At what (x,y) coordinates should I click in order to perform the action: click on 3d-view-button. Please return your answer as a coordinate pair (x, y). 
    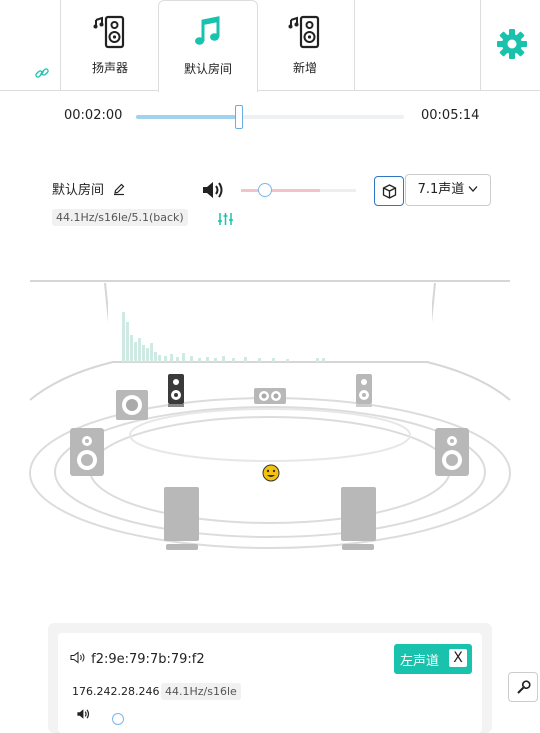
    Looking at the image, I should click on (389, 191).